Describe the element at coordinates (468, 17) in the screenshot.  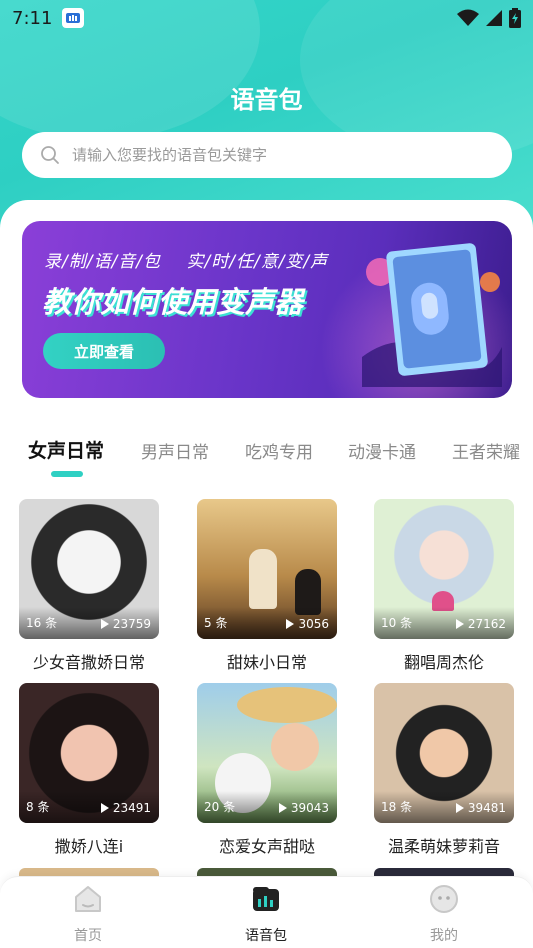
I see `wifi-icon` at that location.